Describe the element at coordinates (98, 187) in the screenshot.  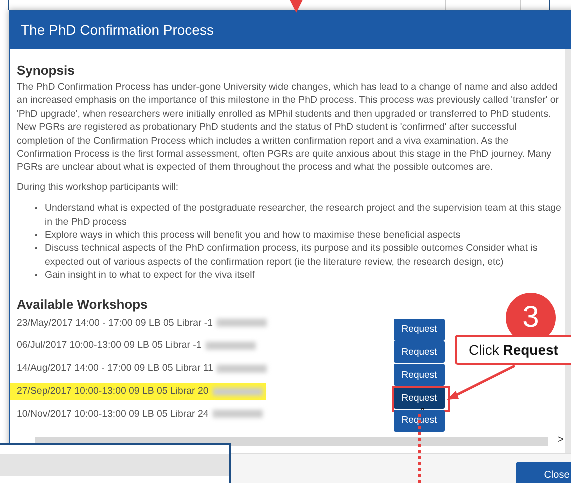
I see `intro-text: During this workshop participants will:` at that location.